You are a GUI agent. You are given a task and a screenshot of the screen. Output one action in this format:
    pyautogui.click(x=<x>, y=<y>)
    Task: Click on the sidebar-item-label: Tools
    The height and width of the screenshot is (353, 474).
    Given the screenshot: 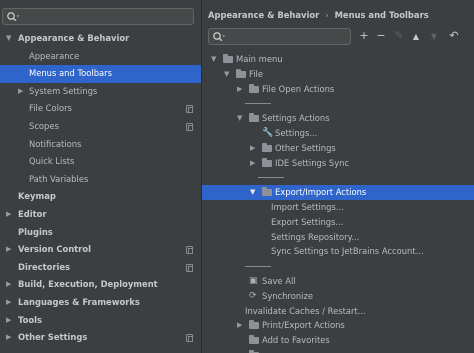 What is the action you would take?
    pyautogui.click(x=30, y=319)
    